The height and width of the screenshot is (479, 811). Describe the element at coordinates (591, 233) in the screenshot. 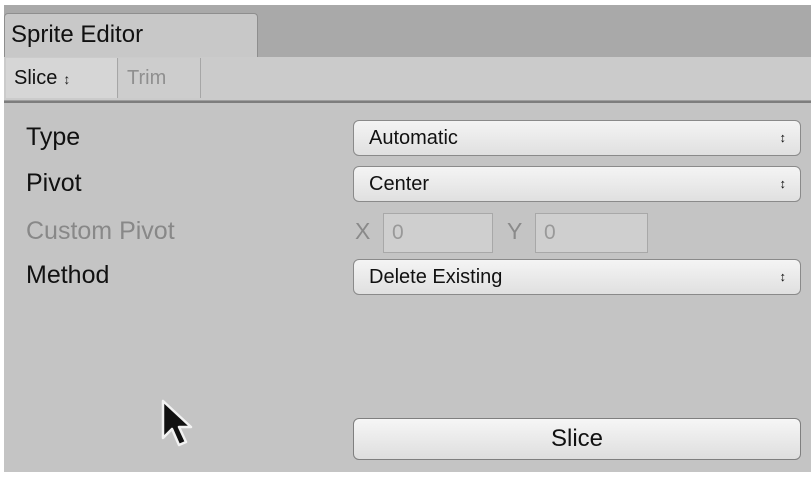

I see `custom-pivot-y-field: 0` at that location.